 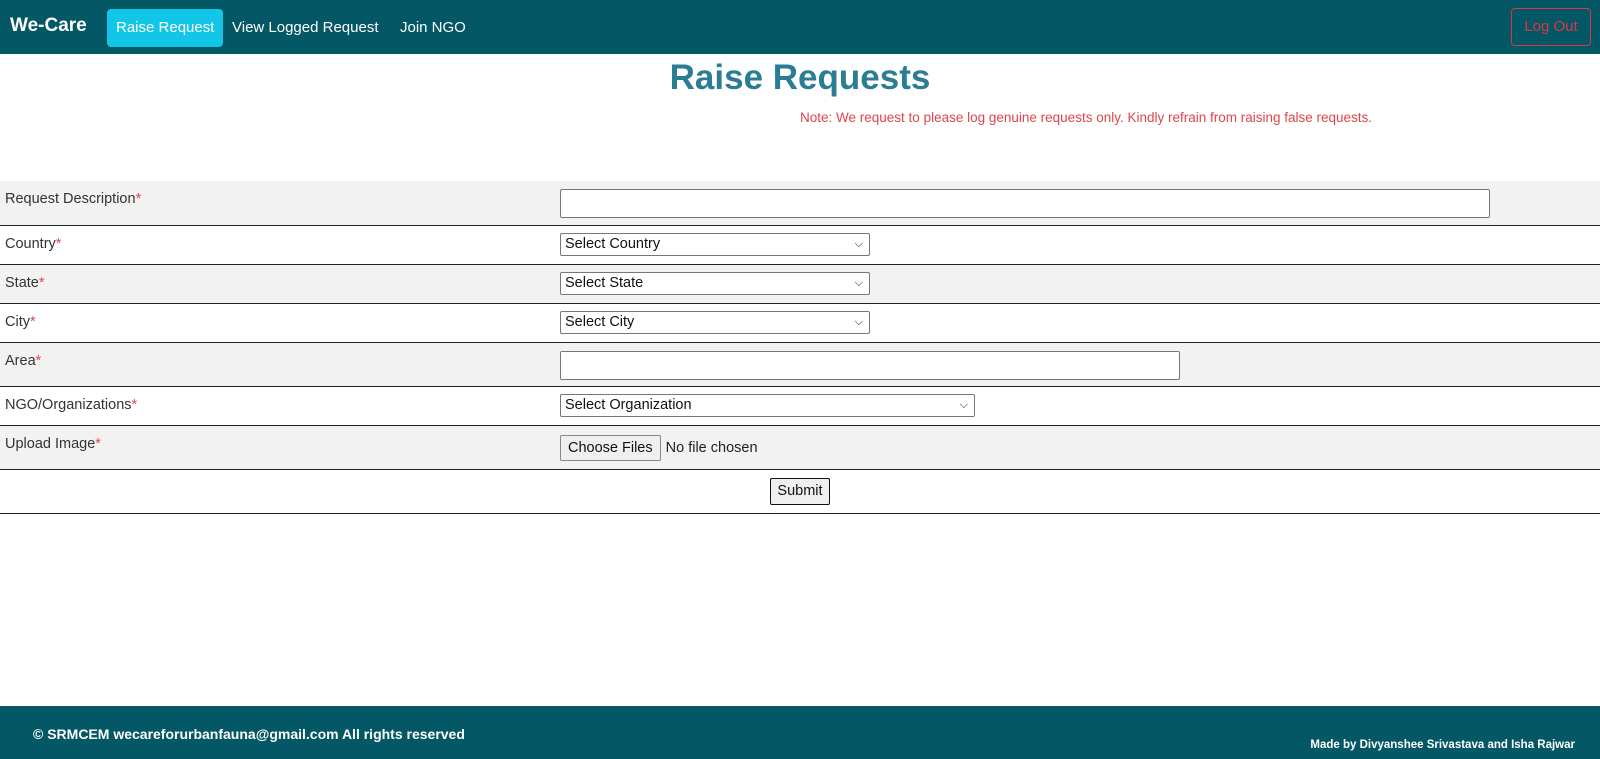 What do you see at coordinates (610, 447) in the screenshot?
I see `choose-files-button: Choose Files` at bounding box center [610, 447].